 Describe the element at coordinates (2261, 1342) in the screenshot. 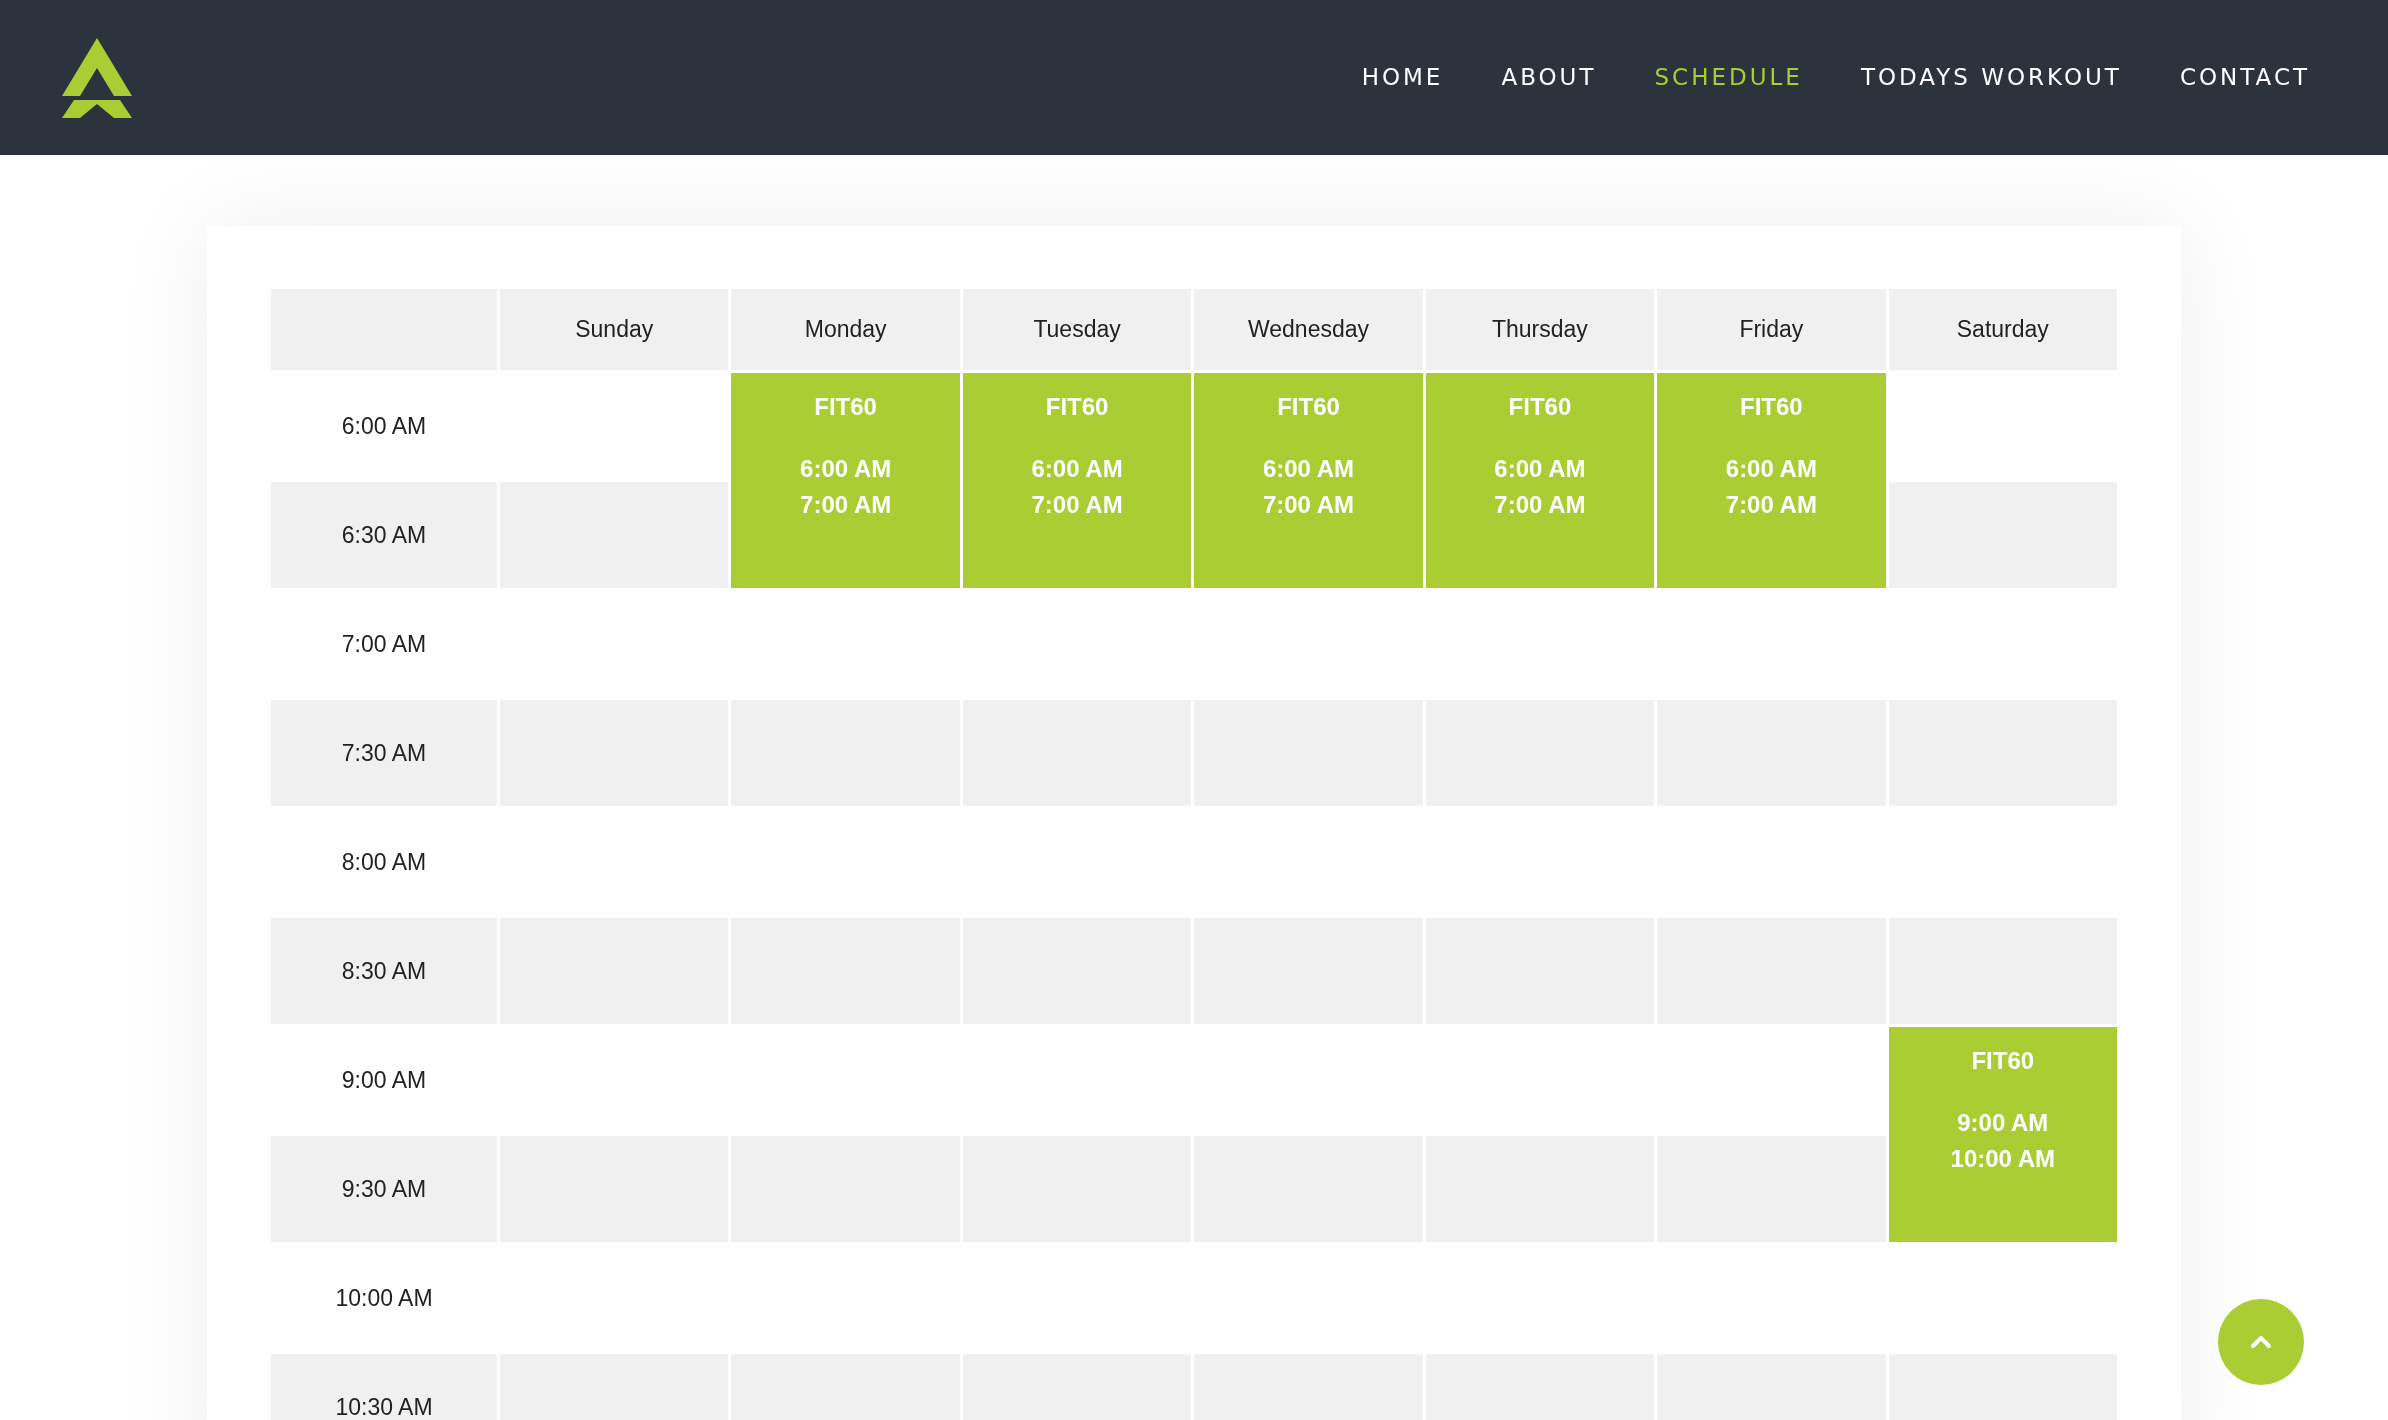

I see `chevron-up-icon` at that location.